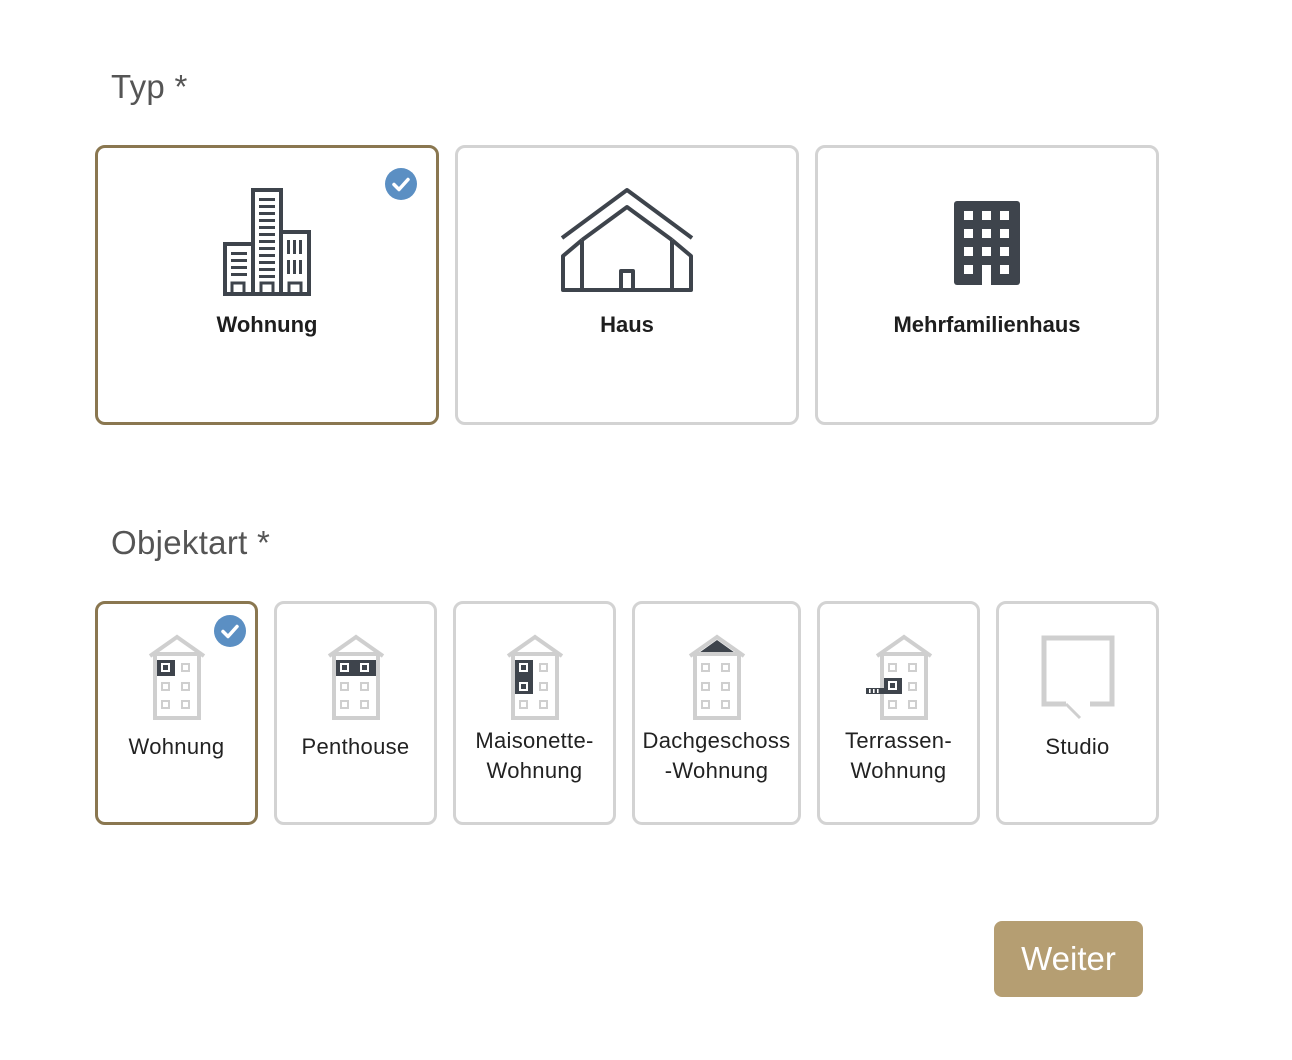 Image resolution: width=1292 pixels, height=1060 pixels. I want to click on next-button: Weiter, so click(1068, 959).